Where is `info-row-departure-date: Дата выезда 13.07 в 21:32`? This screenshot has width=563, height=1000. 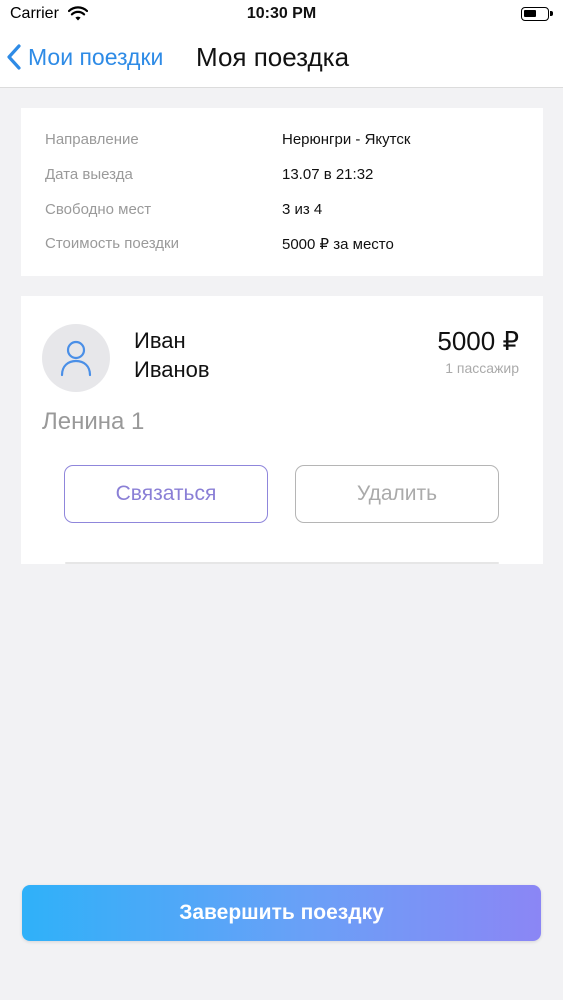 info-row-departure-date: Дата выезда 13.07 в 21:32 is located at coordinates (294, 177).